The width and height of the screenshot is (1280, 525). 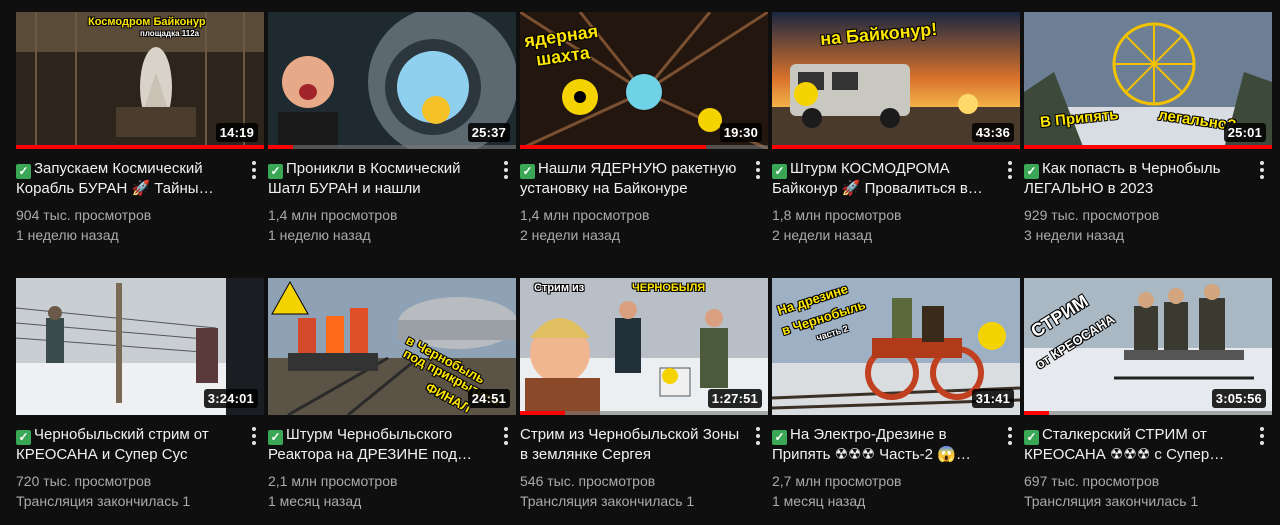 What do you see at coordinates (644, 346) in the screenshot?
I see `video-thumbnail: Стрим из ЧЕРНОБЫЛЯ 1:27:51` at bounding box center [644, 346].